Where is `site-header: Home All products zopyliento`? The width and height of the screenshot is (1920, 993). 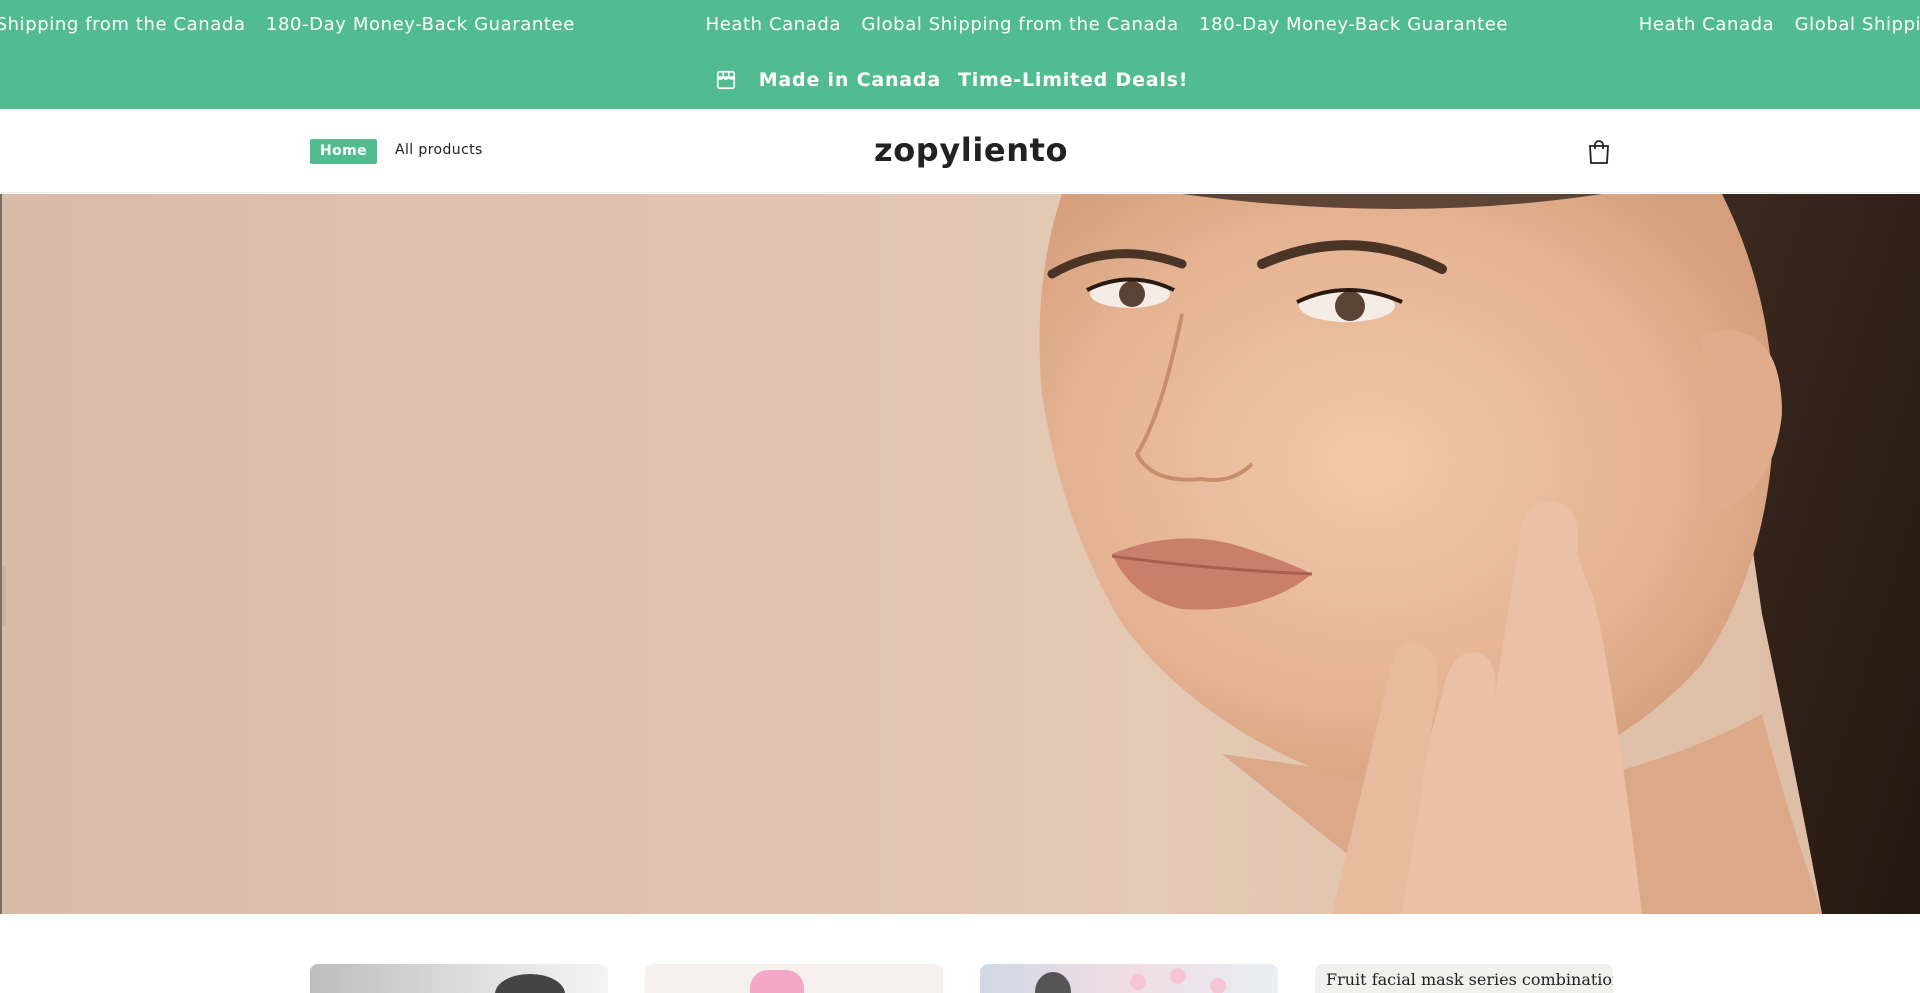 site-header: Home All products zopyliento is located at coordinates (960, 151).